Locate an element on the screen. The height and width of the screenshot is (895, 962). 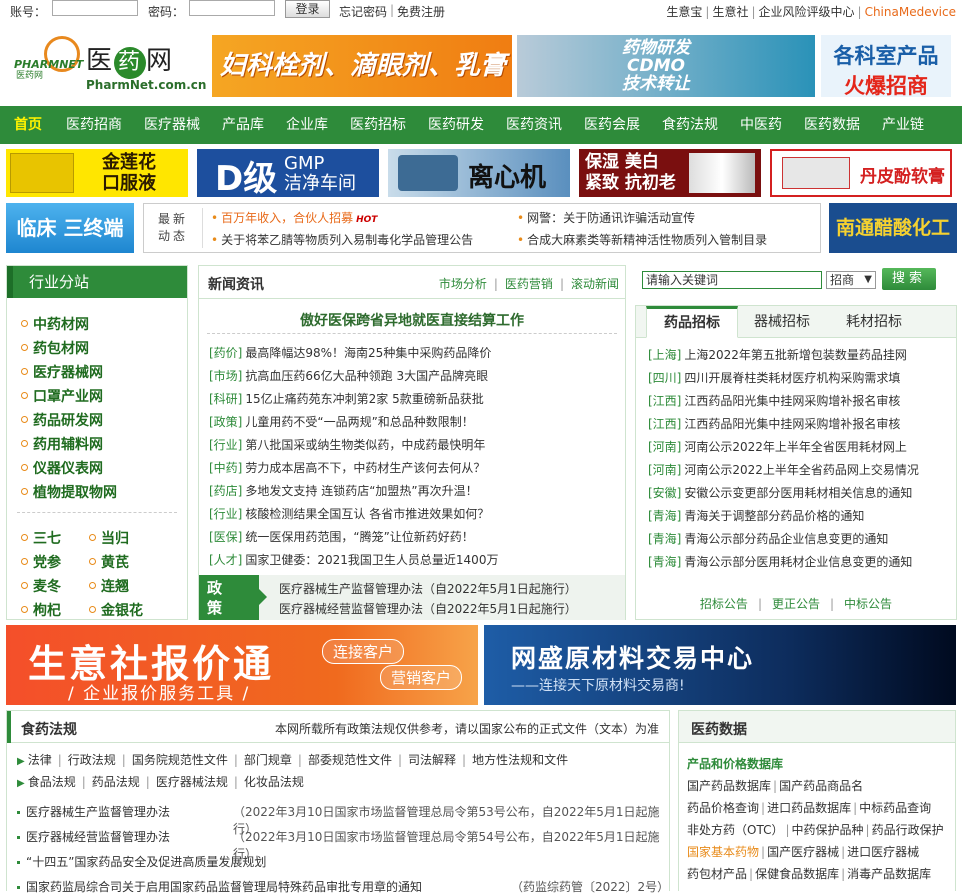
nav-home: 首页 is located at coordinates (28, 125).